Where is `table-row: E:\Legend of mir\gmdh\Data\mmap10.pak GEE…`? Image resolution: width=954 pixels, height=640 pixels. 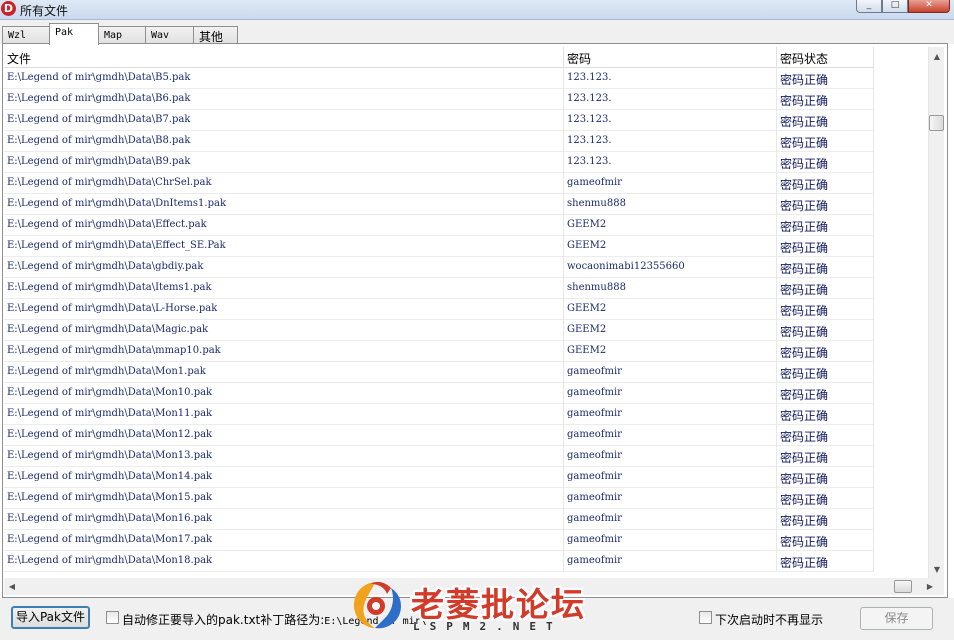 table-row: E:\Legend of mir\gmdh\Data\mmap10.pak GEE… is located at coordinates (439, 351).